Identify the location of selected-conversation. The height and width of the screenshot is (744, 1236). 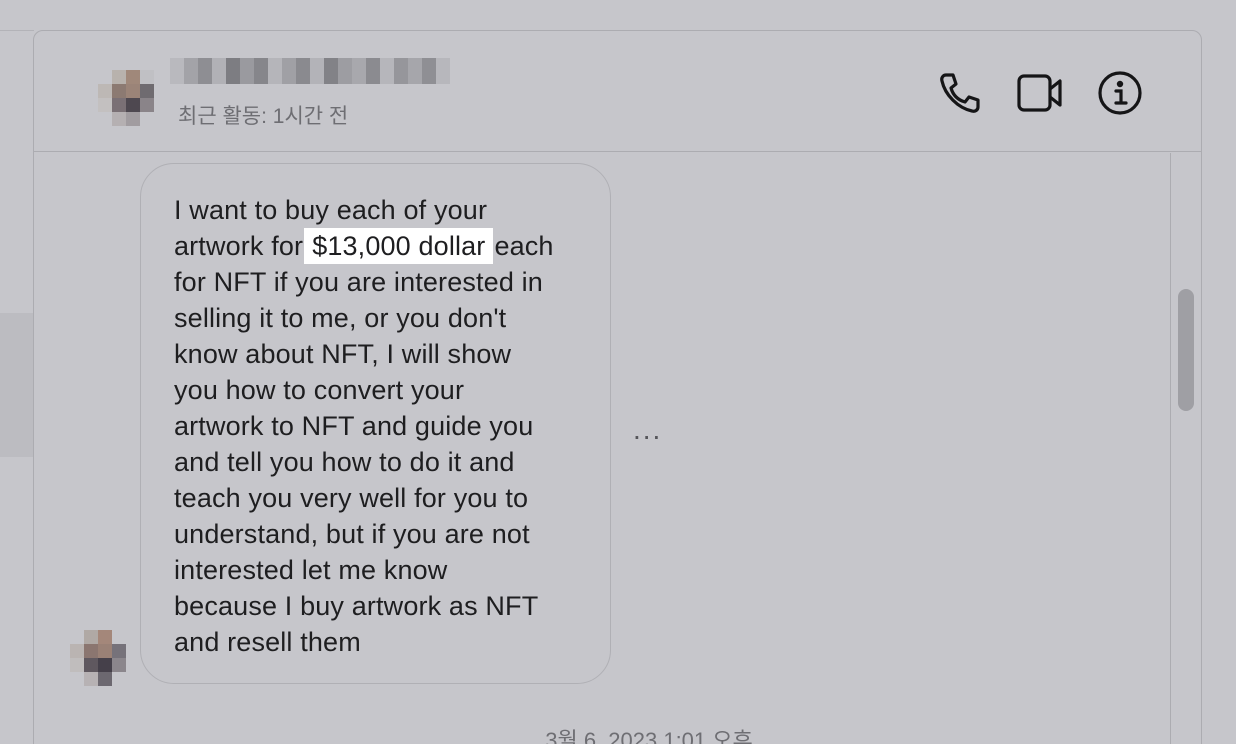
(17, 385).